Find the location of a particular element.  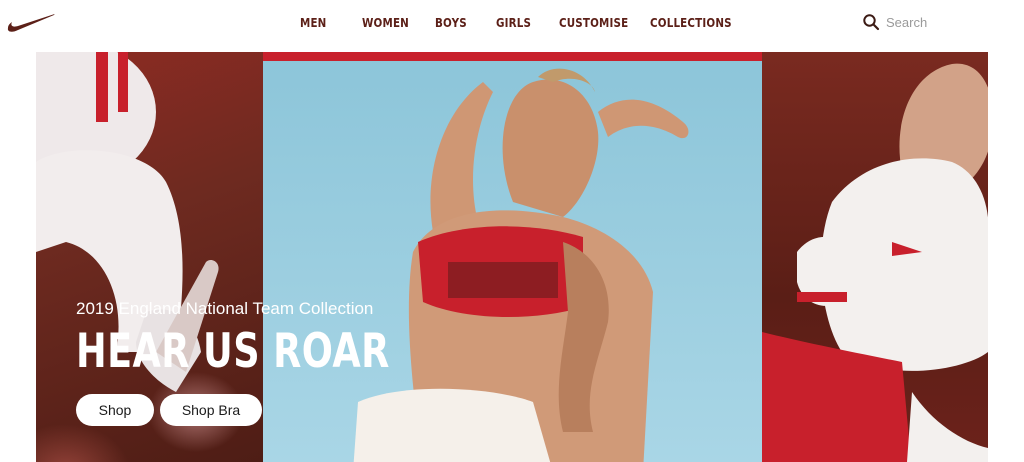

nav-item-girls: GIRLS is located at coordinates (513, 23).